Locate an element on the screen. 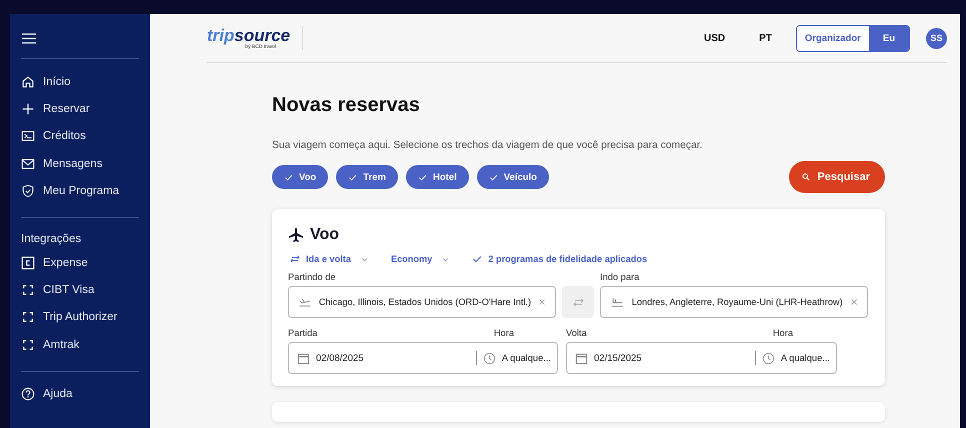  nav-label: Expense is located at coordinates (65, 262).